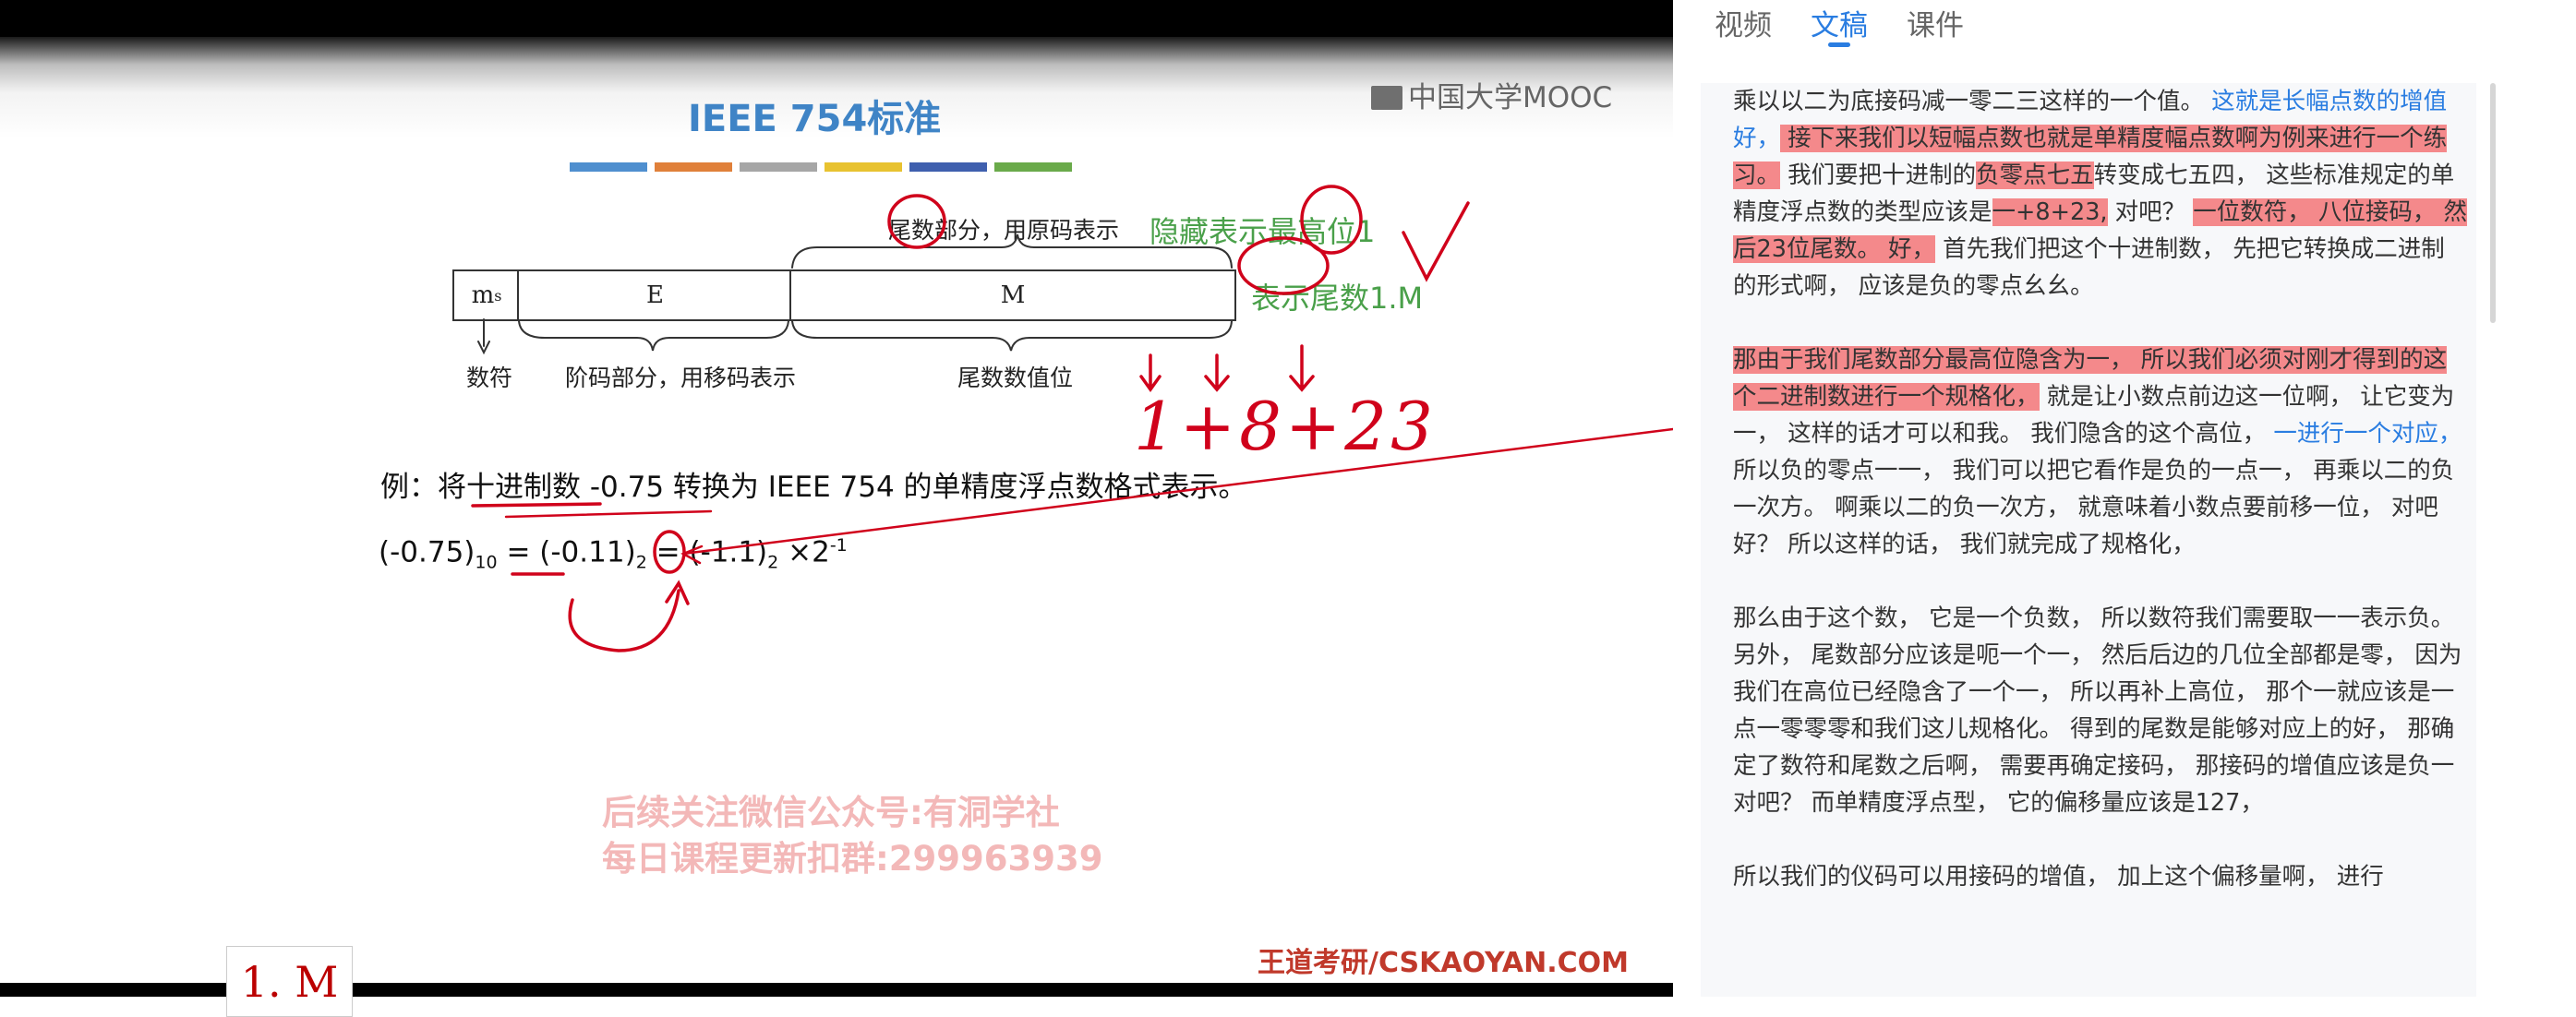 The image size is (2576, 1017). Describe the element at coordinates (1972, 101) in the screenshot. I see `transcript-segment: 乘以以二为底接码减一零二三这样的一个值。` at that location.